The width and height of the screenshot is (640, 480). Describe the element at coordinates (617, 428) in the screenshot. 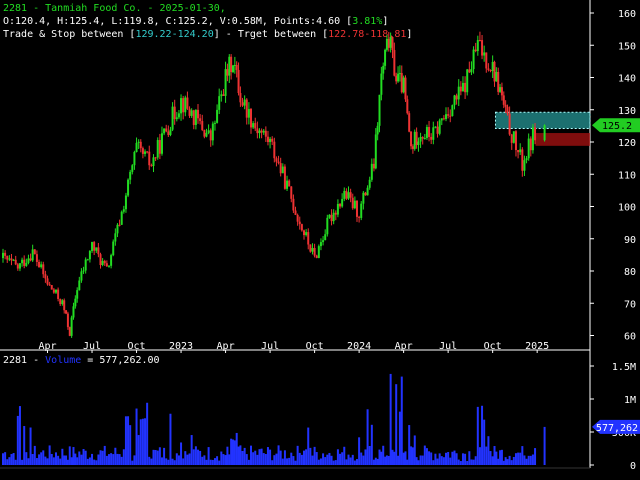

I see `last-volume-label: 577,262` at that location.